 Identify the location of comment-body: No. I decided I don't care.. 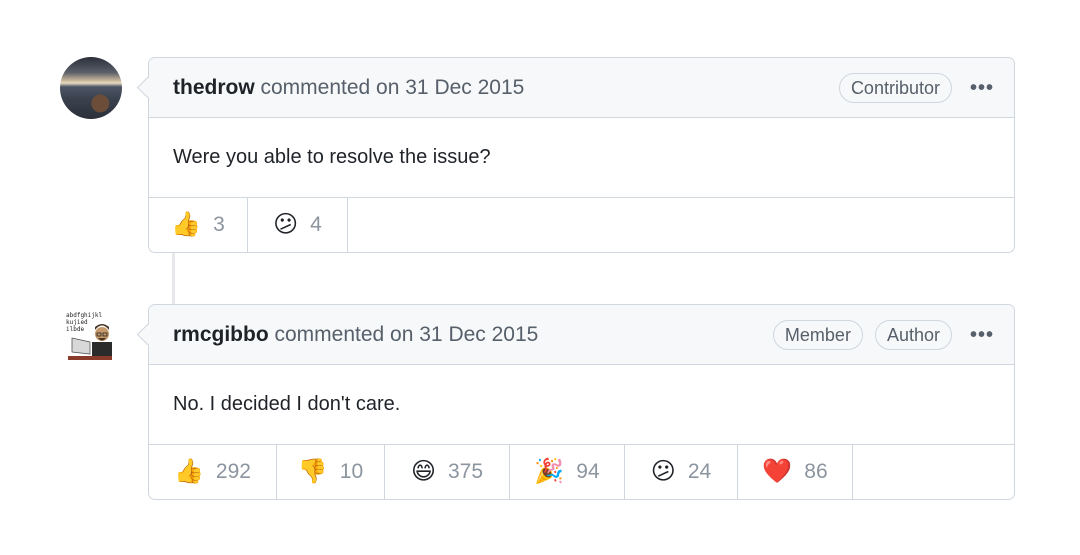
(581, 405).